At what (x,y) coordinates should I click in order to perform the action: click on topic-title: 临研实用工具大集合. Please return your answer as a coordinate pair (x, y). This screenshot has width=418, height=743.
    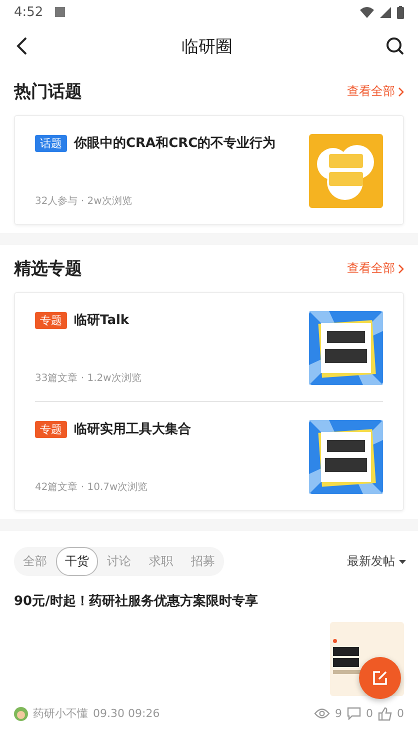
    Looking at the image, I should click on (132, 429).